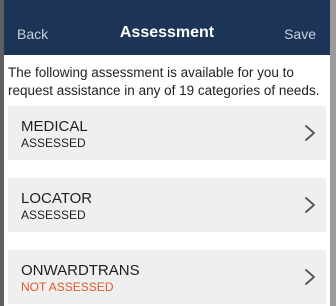 The height and width of the screenshot is (306, 336). What do you see at coordinates (32, 34) in the screenshot?
I see `back-button: Back` at bounding box center [32, 34].